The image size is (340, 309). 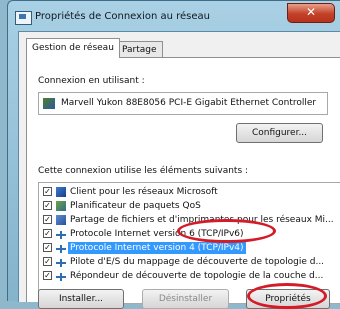 What do you see at coordinates (144, 192) in the screenshot?
I see `component-label: Client pour les réseaux Microsoft` at bounding box center [144, 192].